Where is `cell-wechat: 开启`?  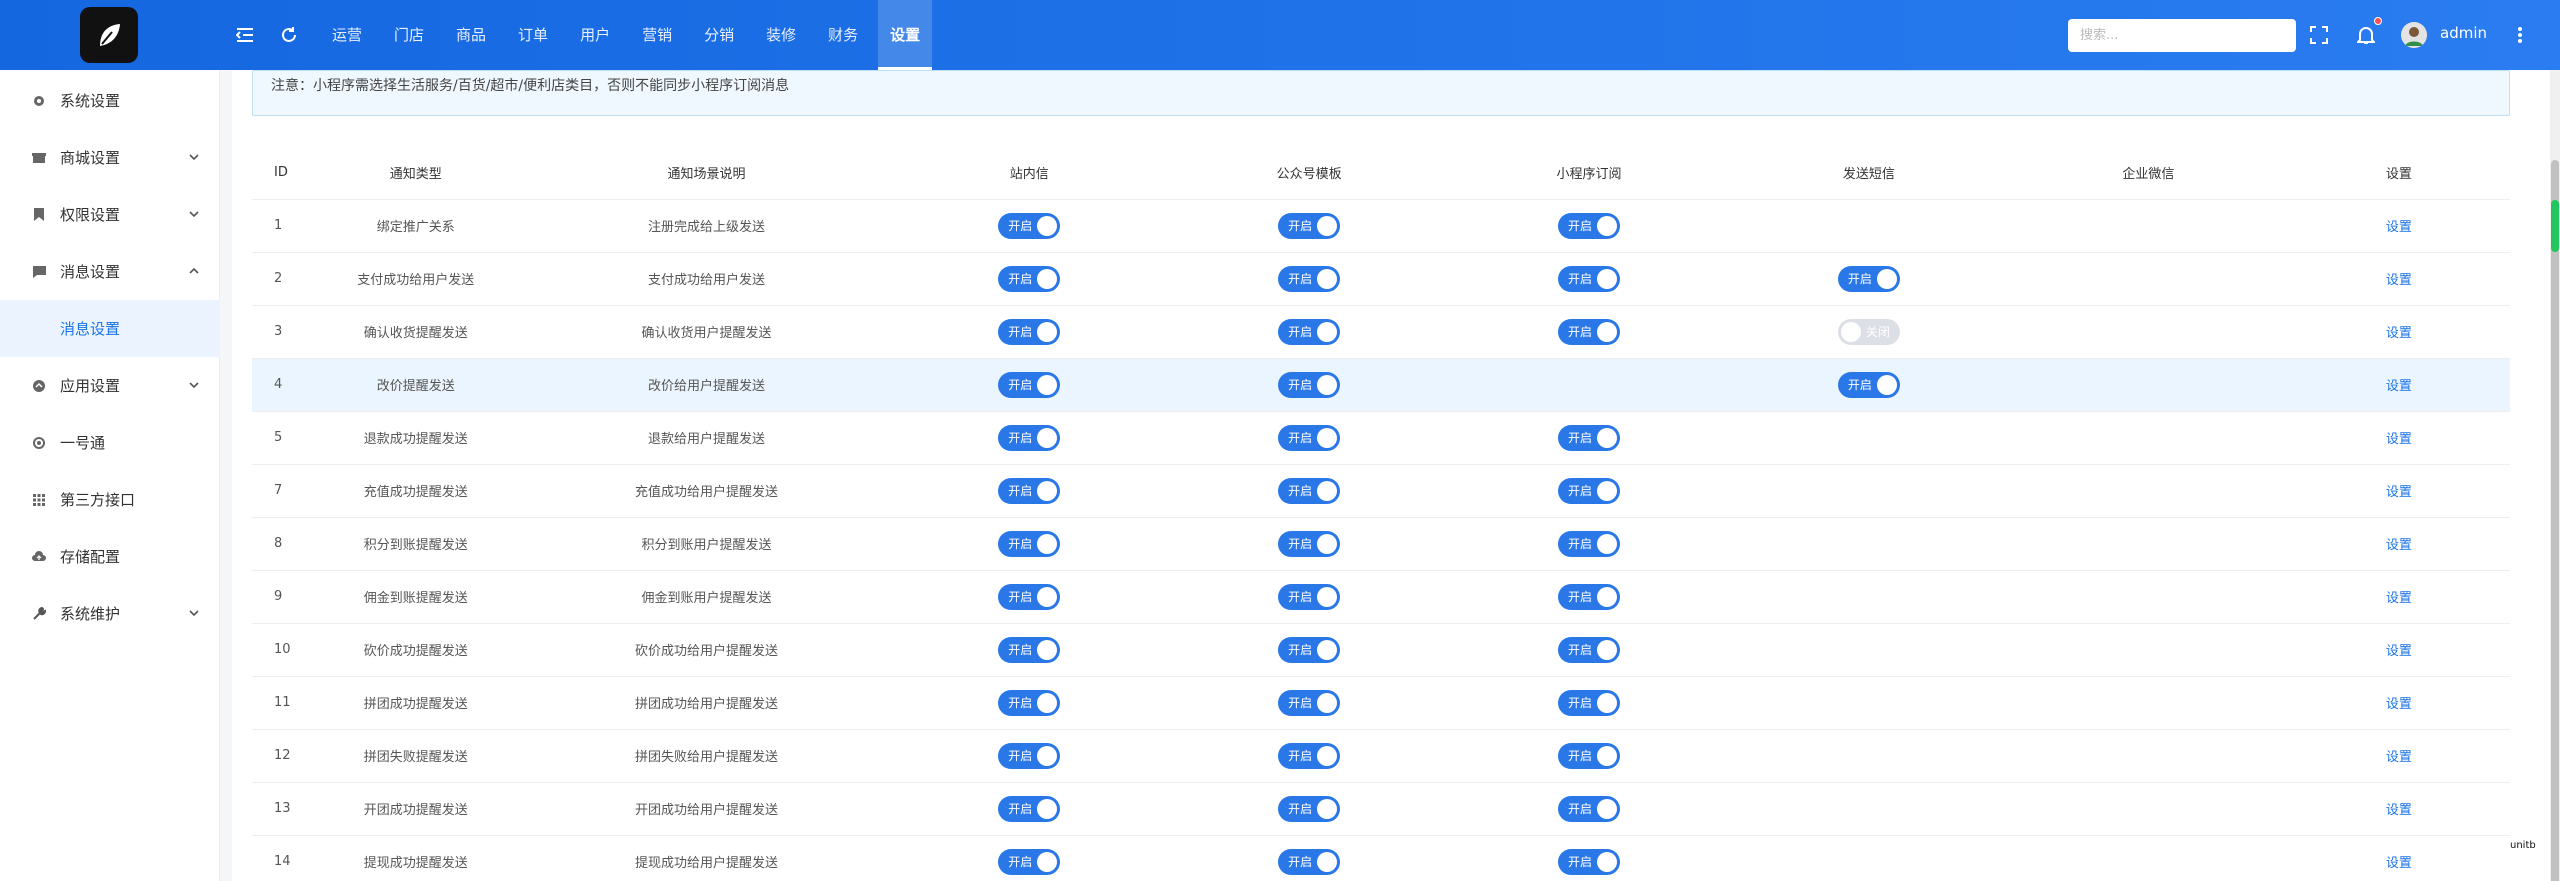 cell-wechat: 开启 is located at coordinates (1309, 438).